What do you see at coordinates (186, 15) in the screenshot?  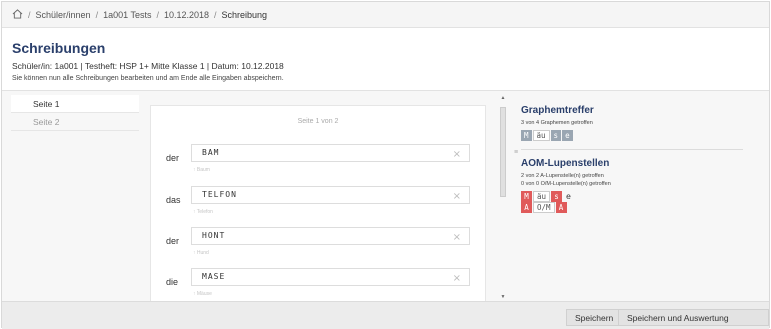 I see `breadcrumb-date: 10.12.2018` at bounding box center [186, 15].